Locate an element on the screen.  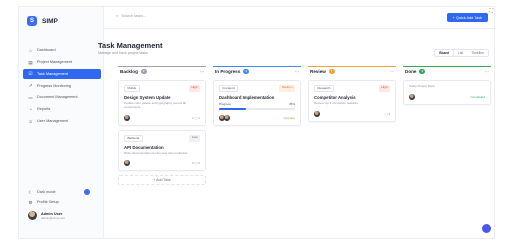
column-title: Done is located at coordinates (411, 71).